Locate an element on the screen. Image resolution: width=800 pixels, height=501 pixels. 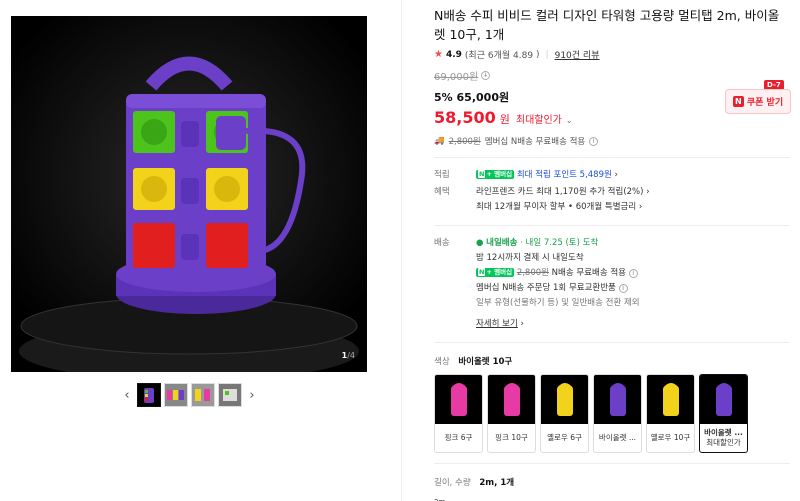
length-option-header: 길이, 수량 2m, 1개 is located at coordinates (614, 482).